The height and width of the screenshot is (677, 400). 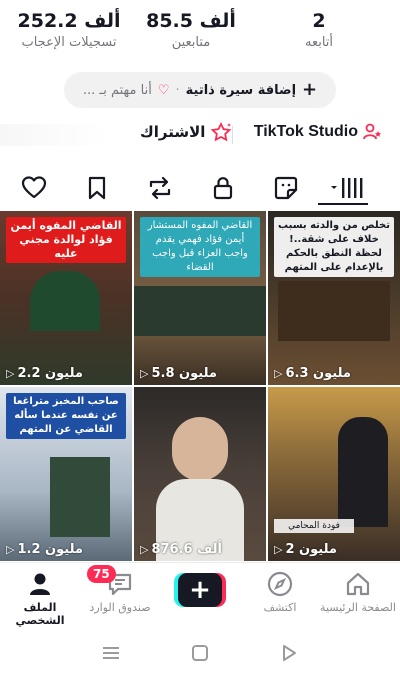 What do you see at coordinates (40, 584) in the screenshot?
I see `profile-icon` at bounding box center [40, 584].